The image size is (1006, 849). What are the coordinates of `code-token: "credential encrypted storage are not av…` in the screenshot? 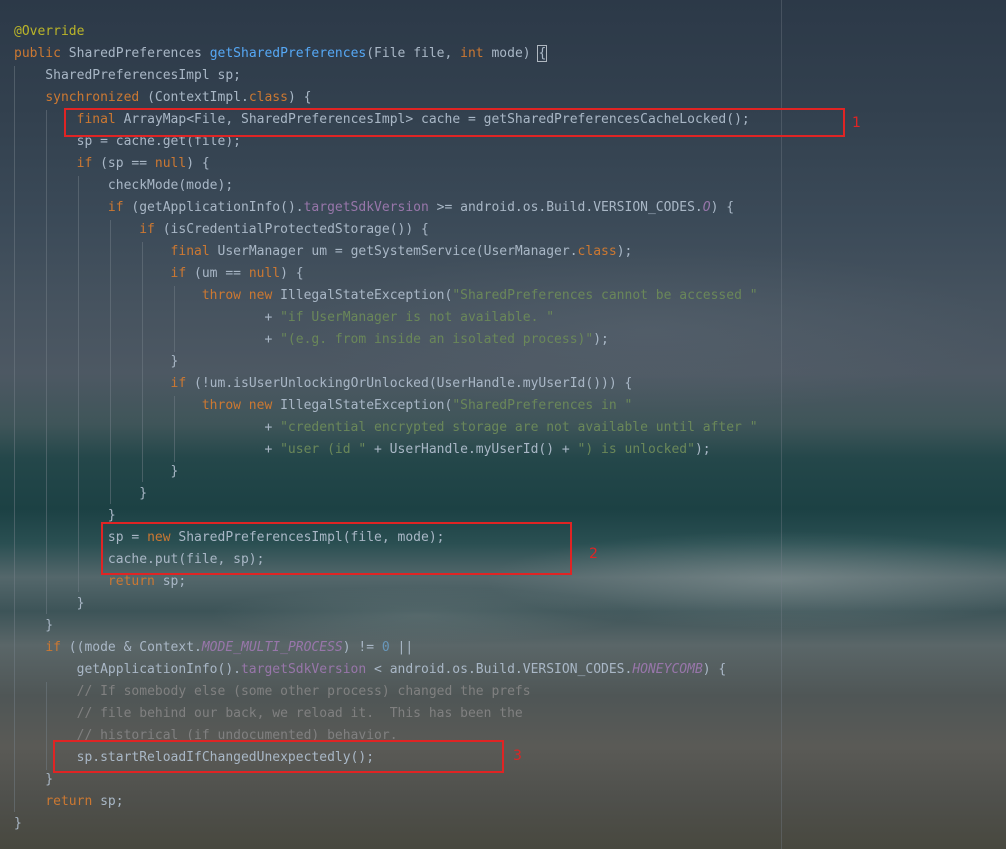 It's located at (519, 427).